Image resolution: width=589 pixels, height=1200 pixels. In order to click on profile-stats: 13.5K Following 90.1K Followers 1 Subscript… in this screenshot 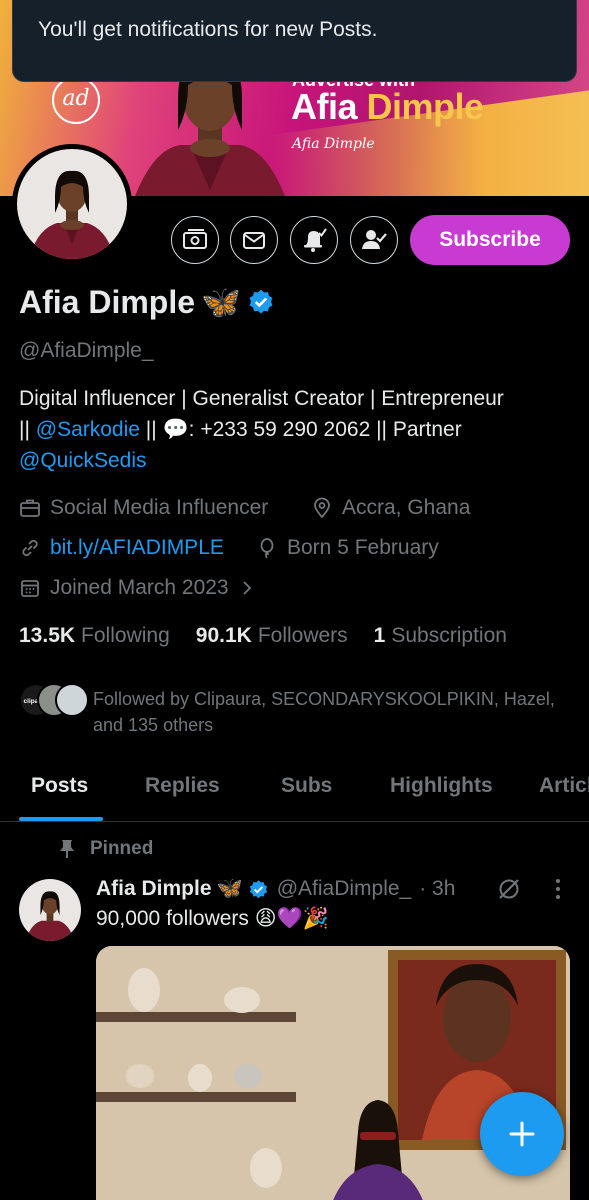, I will do `click(263, 636)`.